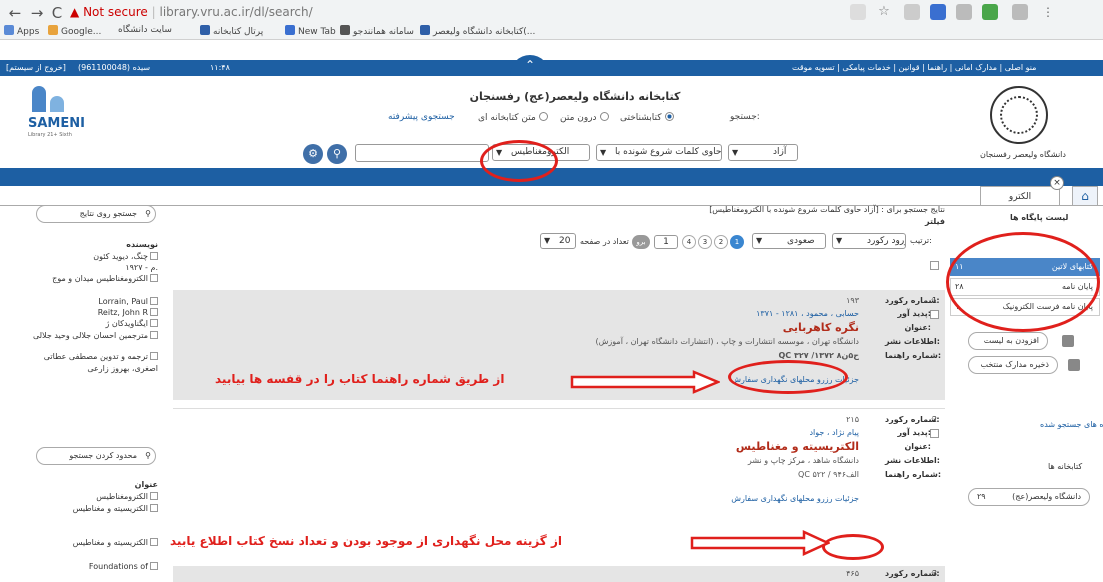  Describe the element at coordinates (789, 241) in the screenshot. I see `sort-dir-select: ▼ صعودی` at that location.